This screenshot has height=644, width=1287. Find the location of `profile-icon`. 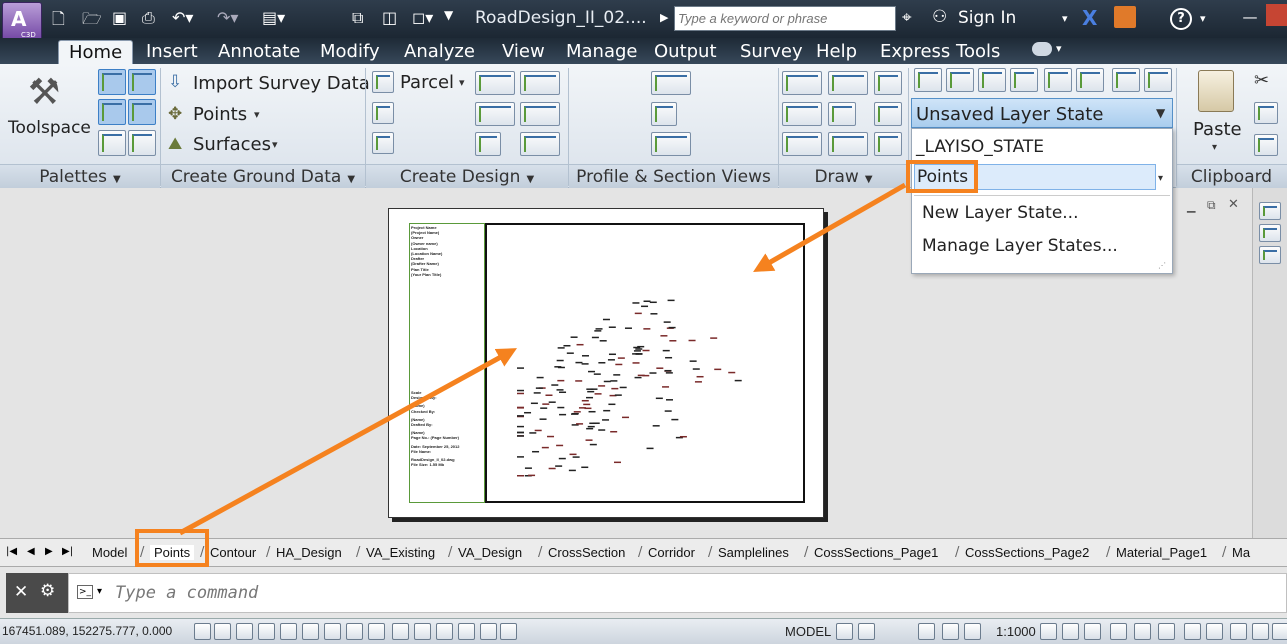

profile-icon is located at coordinates (495, 114).